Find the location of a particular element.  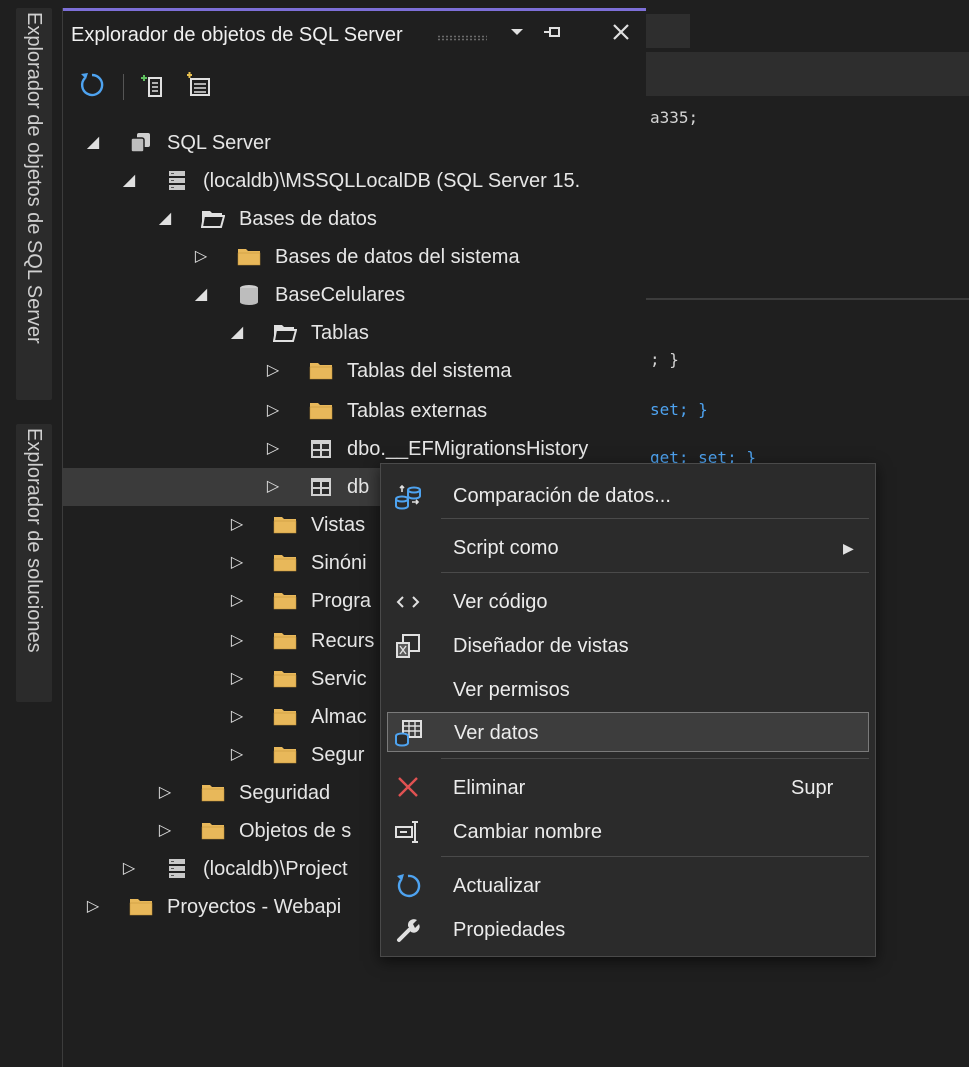

pin-icon is located at coordinates (552, 35).